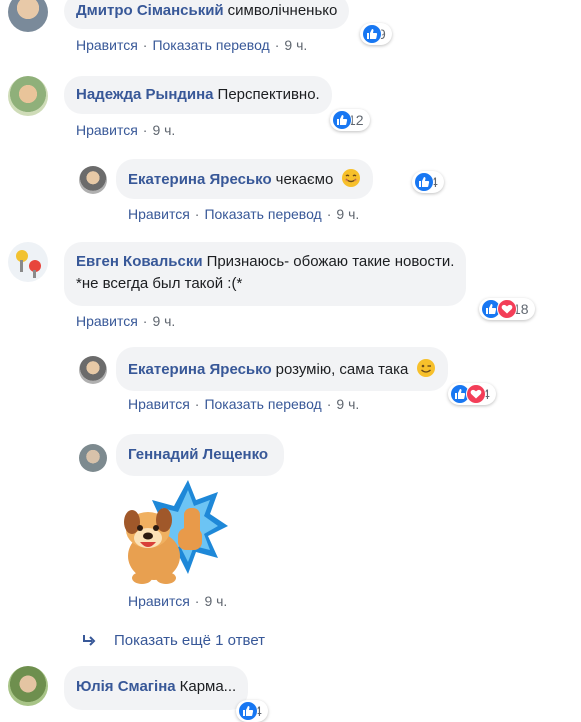 Image resolution: width=581 pixels, height=722 pixels. Describe the element at coordinates (159, 283) in the screenshot. I see `comment-text-line-2: *не всегда был такой :(*` at that location.